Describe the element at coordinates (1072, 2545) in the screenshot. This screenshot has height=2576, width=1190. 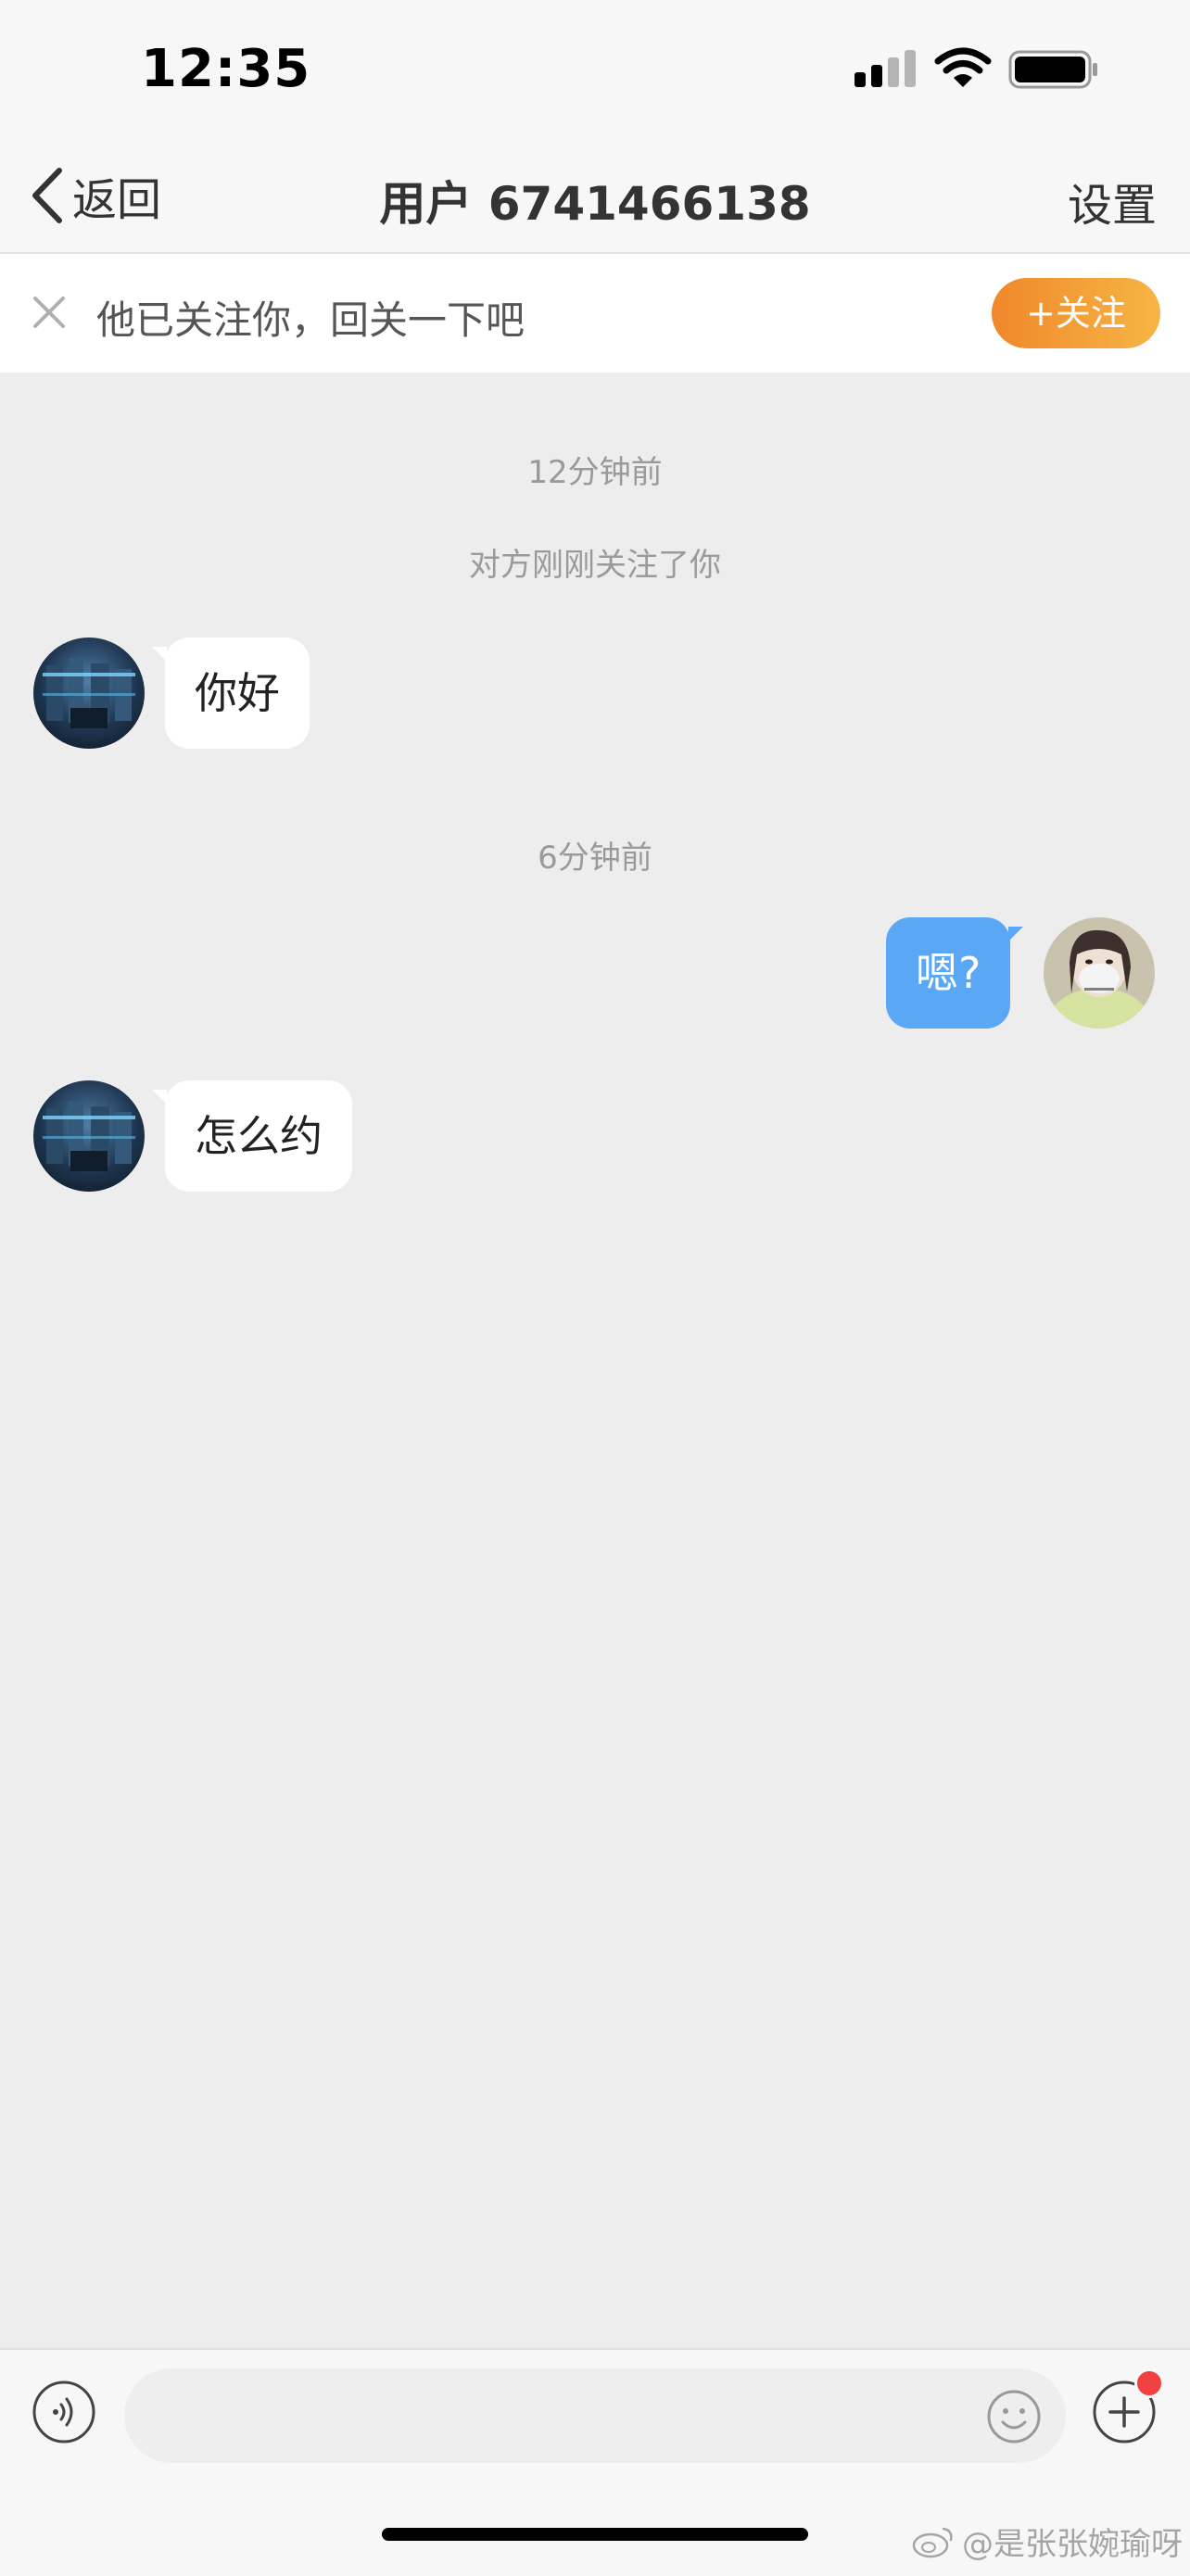
I see `watermark-text: @是张张婉瑜呀` at that location.